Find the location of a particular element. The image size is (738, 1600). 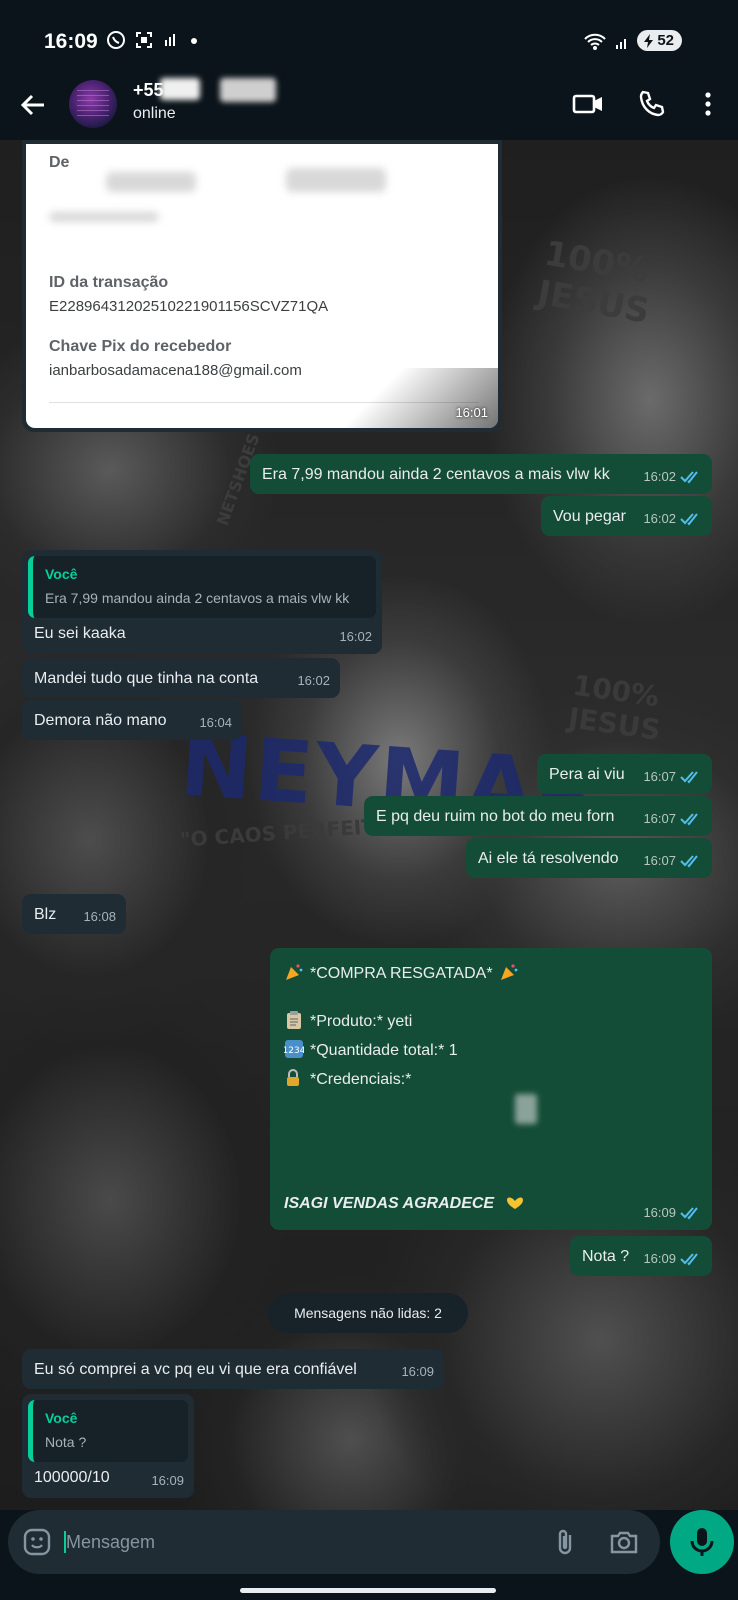

quoted-message: Você Nota ? is located at coordinates (108, 1431).